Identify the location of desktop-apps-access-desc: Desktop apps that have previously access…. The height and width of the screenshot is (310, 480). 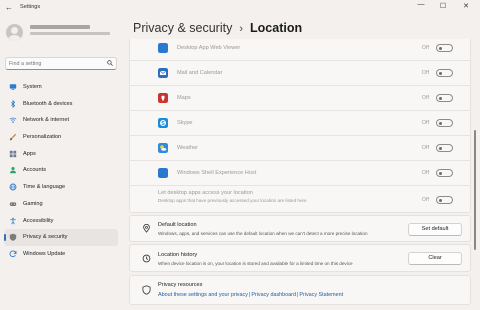
(232, 200).